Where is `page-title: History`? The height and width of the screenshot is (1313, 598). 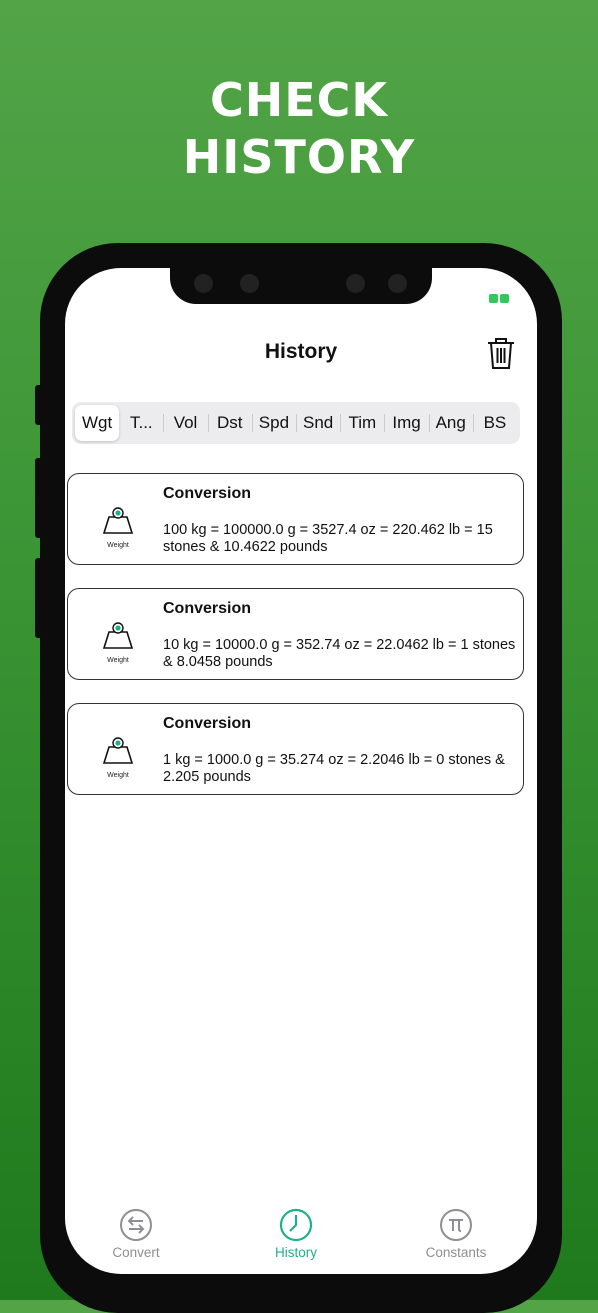
page-title: History is located at coordinates (301, 351).